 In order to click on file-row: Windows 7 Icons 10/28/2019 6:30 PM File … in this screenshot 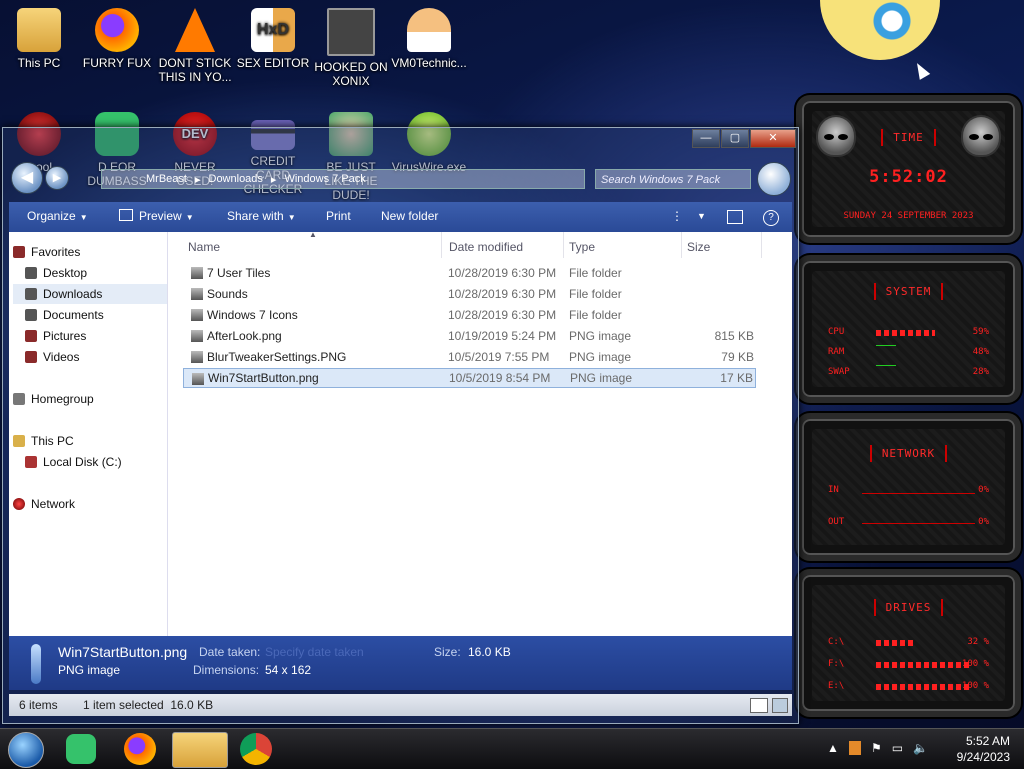, I will do `click(469, 315)`.